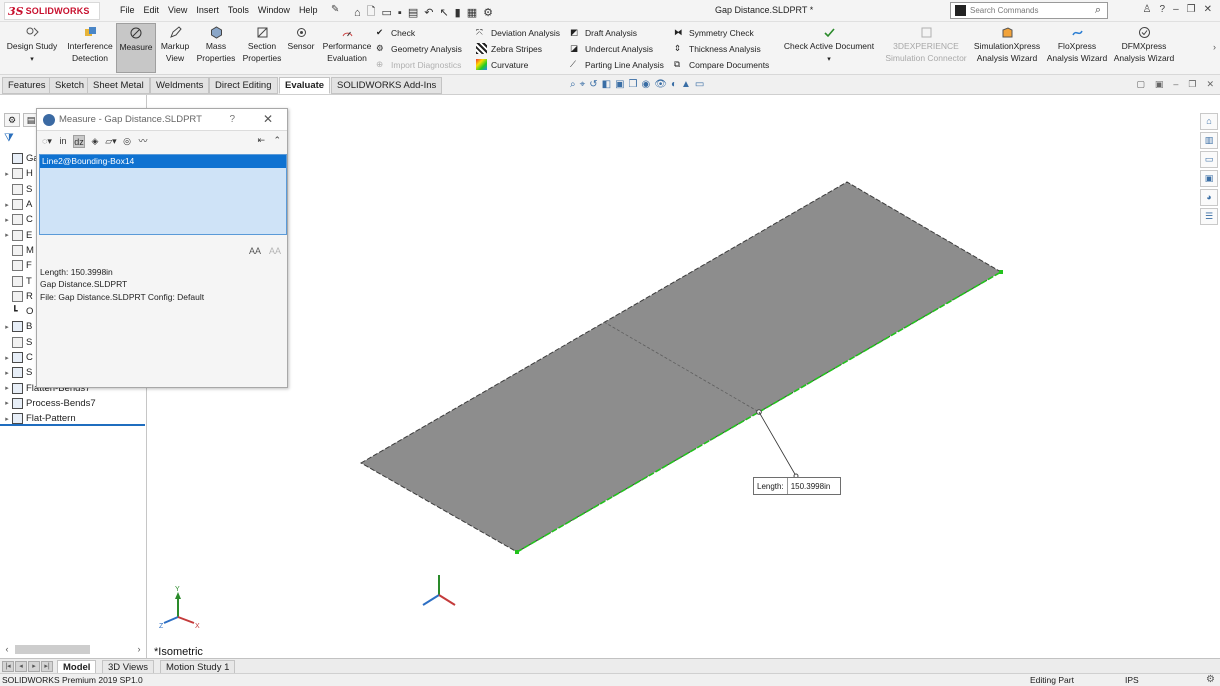  I want to click on viewport-minimize-icon: –, so click(1175, 84).